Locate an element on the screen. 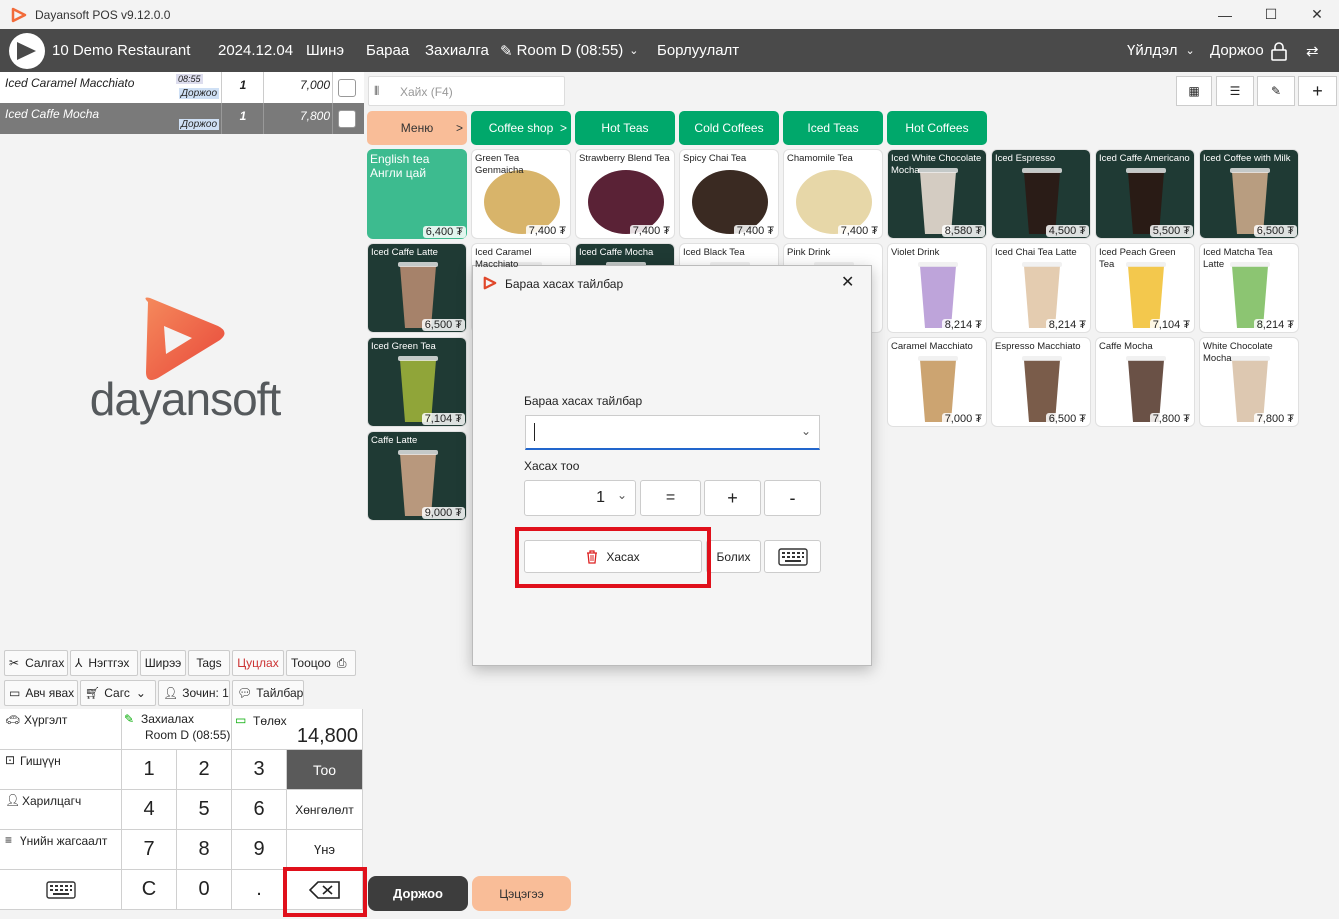  grid-view-button: ▦ is located at coordinates (1194, 91).